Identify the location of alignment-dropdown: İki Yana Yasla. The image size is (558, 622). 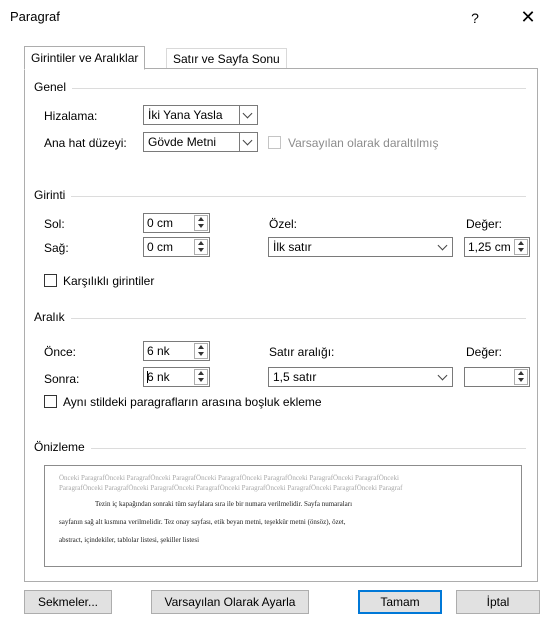
(200, 115).